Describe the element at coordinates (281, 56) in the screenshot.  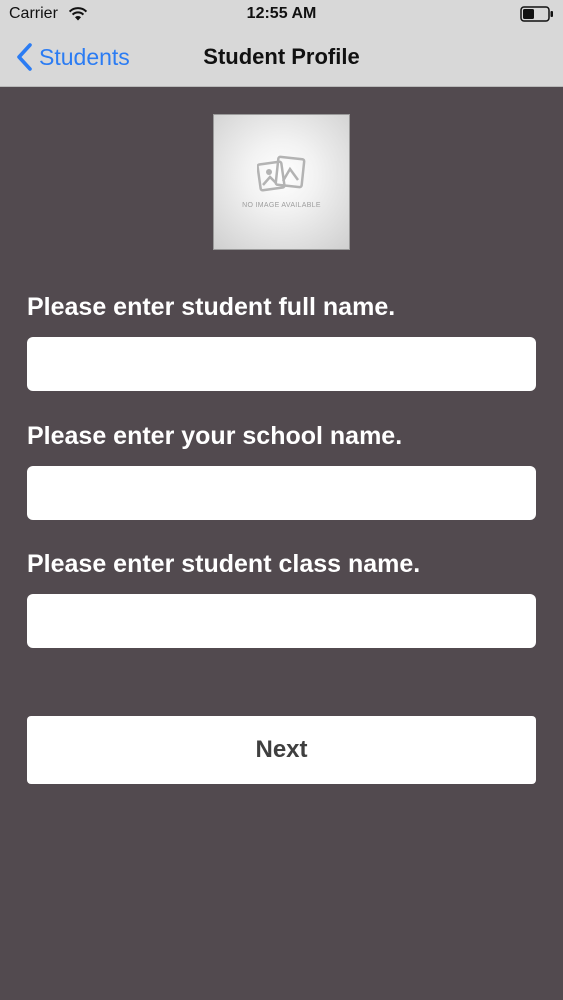
I see `page-title: Student Profile` at that location.